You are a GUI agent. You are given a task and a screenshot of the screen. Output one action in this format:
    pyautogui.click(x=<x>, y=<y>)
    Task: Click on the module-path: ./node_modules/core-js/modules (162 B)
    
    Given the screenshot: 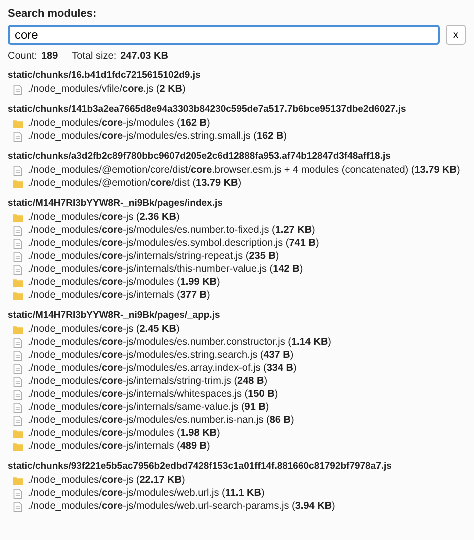 What is the action you would take?
    pyautogui.click(x=119, y=123)
    